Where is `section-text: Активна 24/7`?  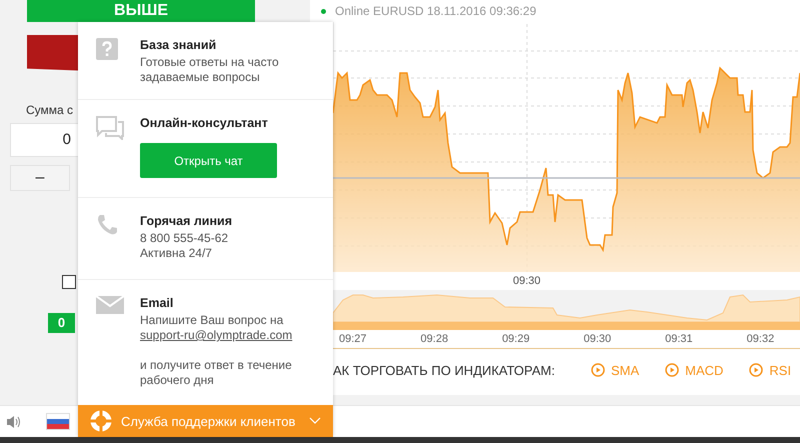
section-text: Активна 24/7 is located at coordinates (176, 253).